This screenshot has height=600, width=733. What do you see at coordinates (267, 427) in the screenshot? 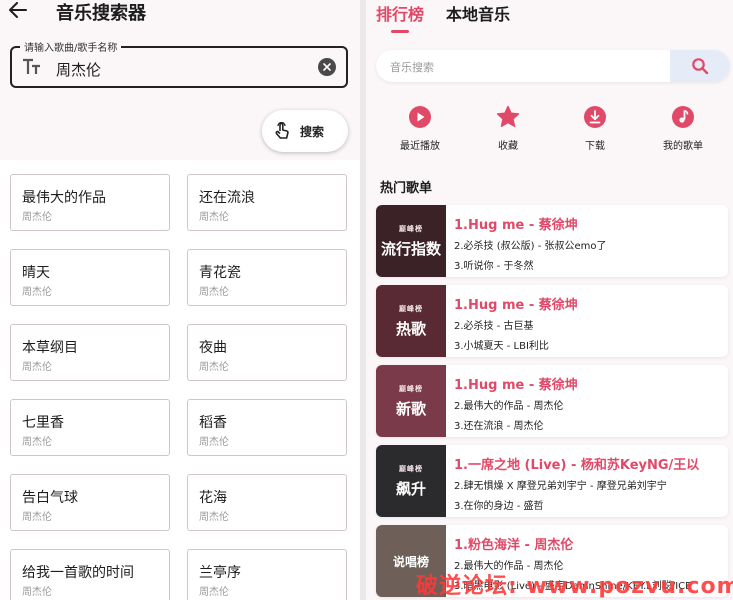
I see `result-card: 稻香 周杰伦` at bounding box center [267, 427].